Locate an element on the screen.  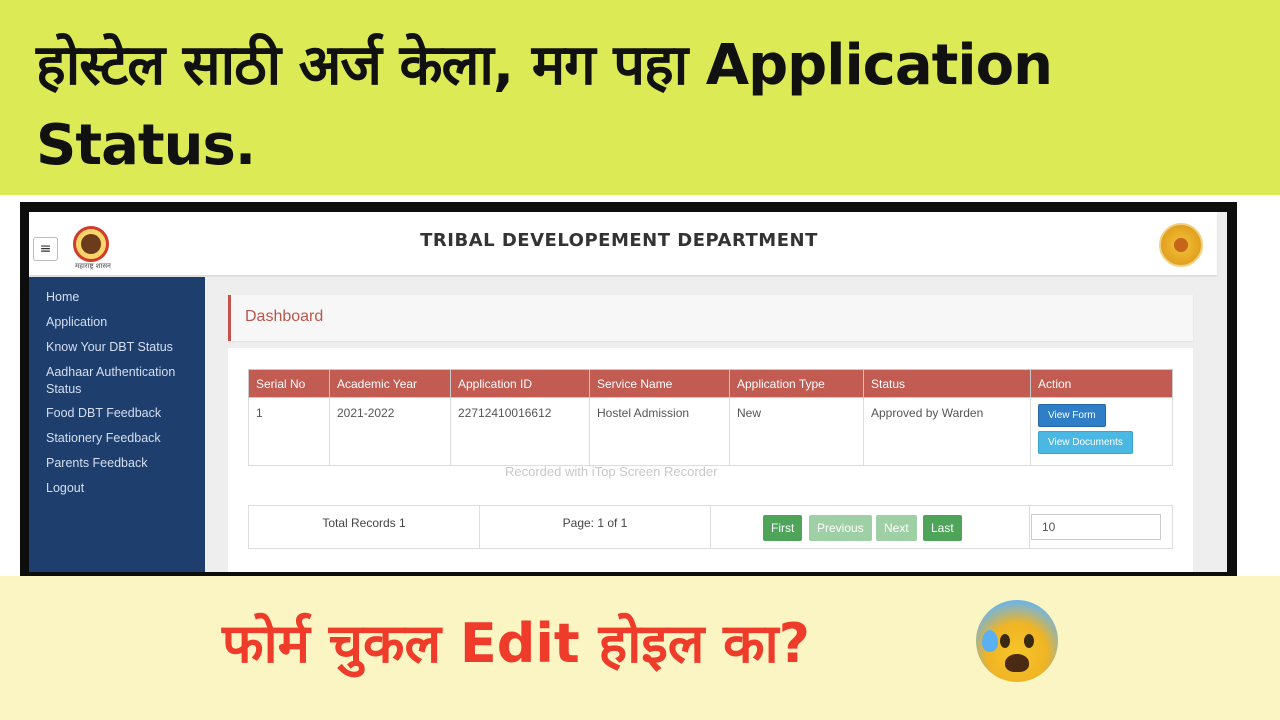
page-size-input: 10 is located at coordinates (1096, 527).